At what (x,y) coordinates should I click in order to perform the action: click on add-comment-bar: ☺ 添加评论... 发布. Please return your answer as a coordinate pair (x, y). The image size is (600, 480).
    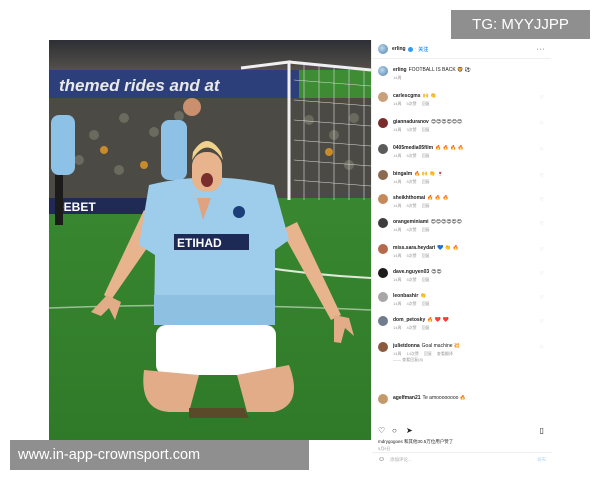
    Looking at the image, I should click on (462, 459).